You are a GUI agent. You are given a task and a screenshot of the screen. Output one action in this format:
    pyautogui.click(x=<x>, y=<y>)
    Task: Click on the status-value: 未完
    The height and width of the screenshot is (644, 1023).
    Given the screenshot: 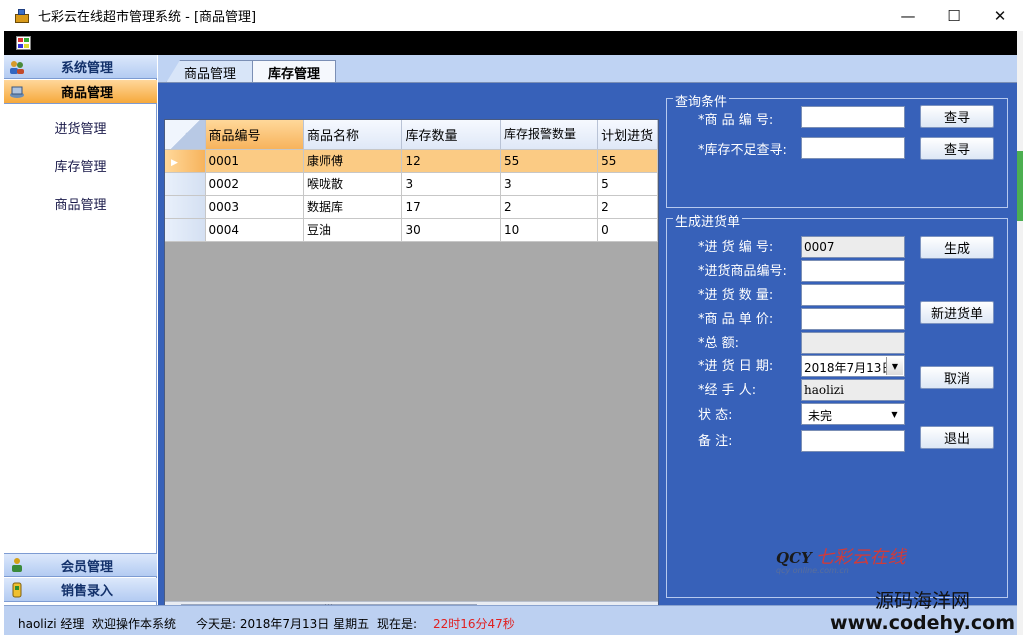 What is the action you would take?
    pyautogui.click(x=820, y=416)
    